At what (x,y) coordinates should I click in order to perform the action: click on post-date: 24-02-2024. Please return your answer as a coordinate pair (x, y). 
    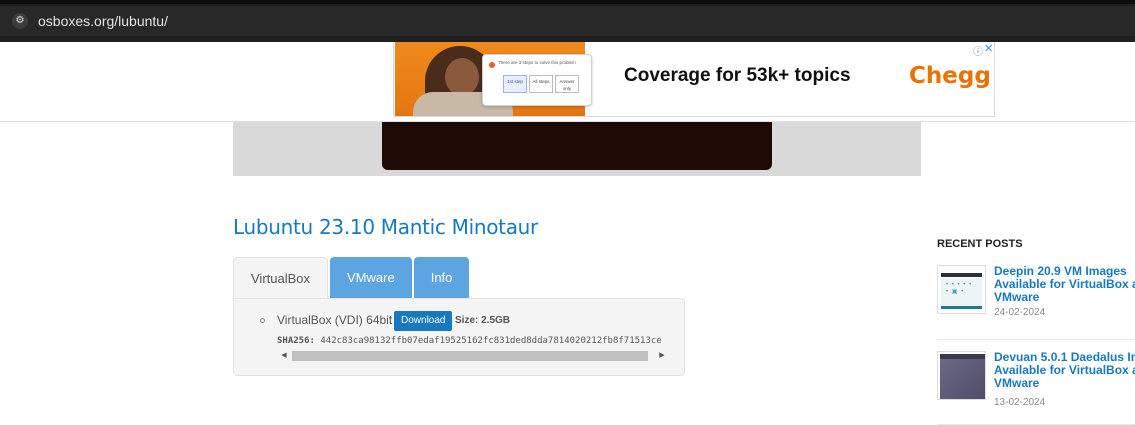
    Looking at the image, I should click on (1020, 312).